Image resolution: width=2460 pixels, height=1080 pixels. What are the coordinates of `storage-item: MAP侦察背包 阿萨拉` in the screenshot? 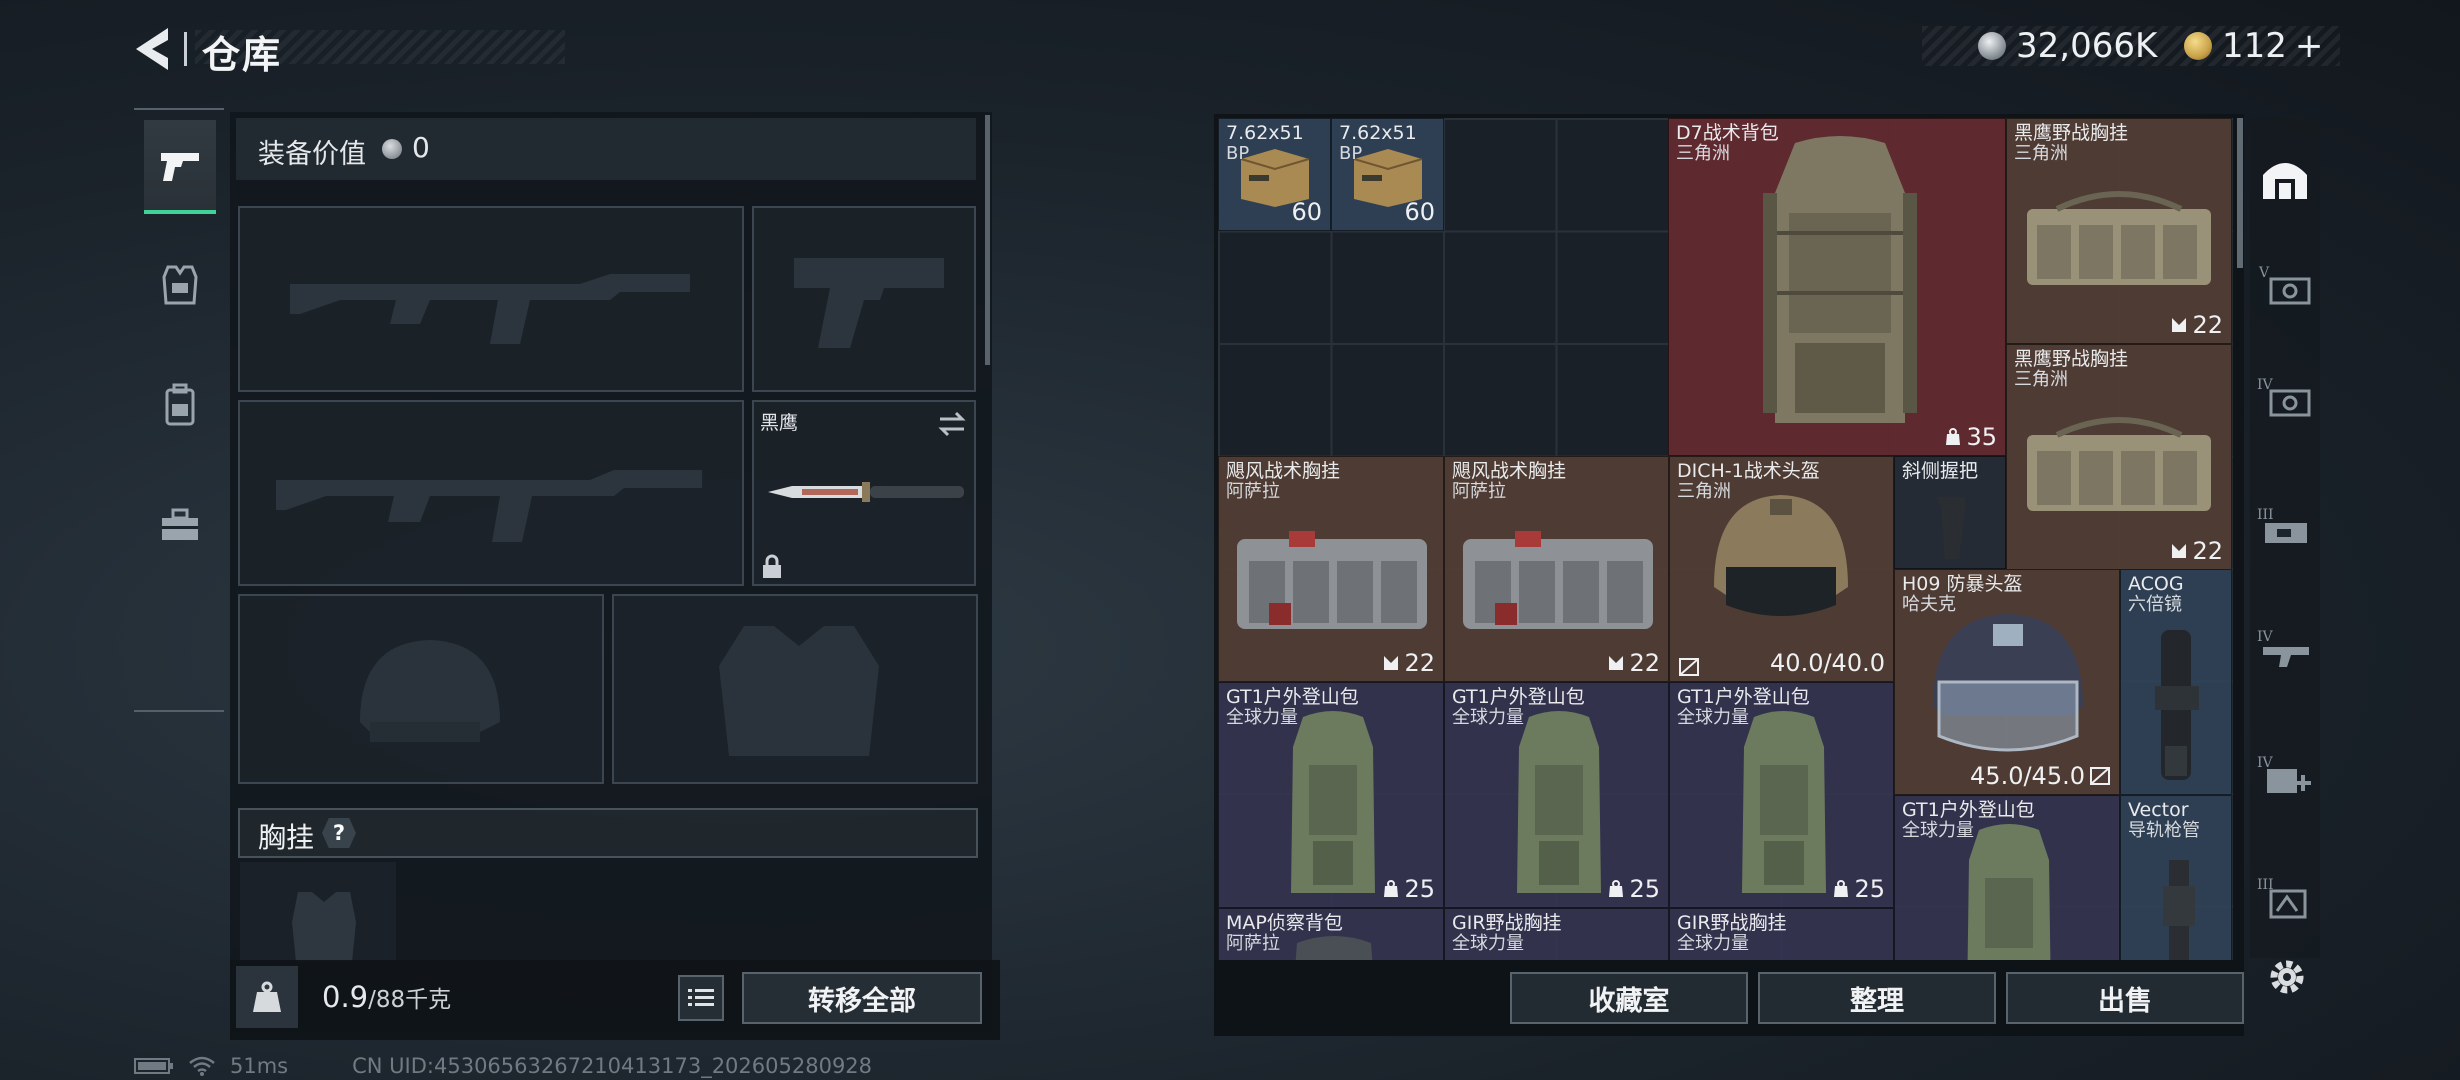 It's located at (1331, 934).